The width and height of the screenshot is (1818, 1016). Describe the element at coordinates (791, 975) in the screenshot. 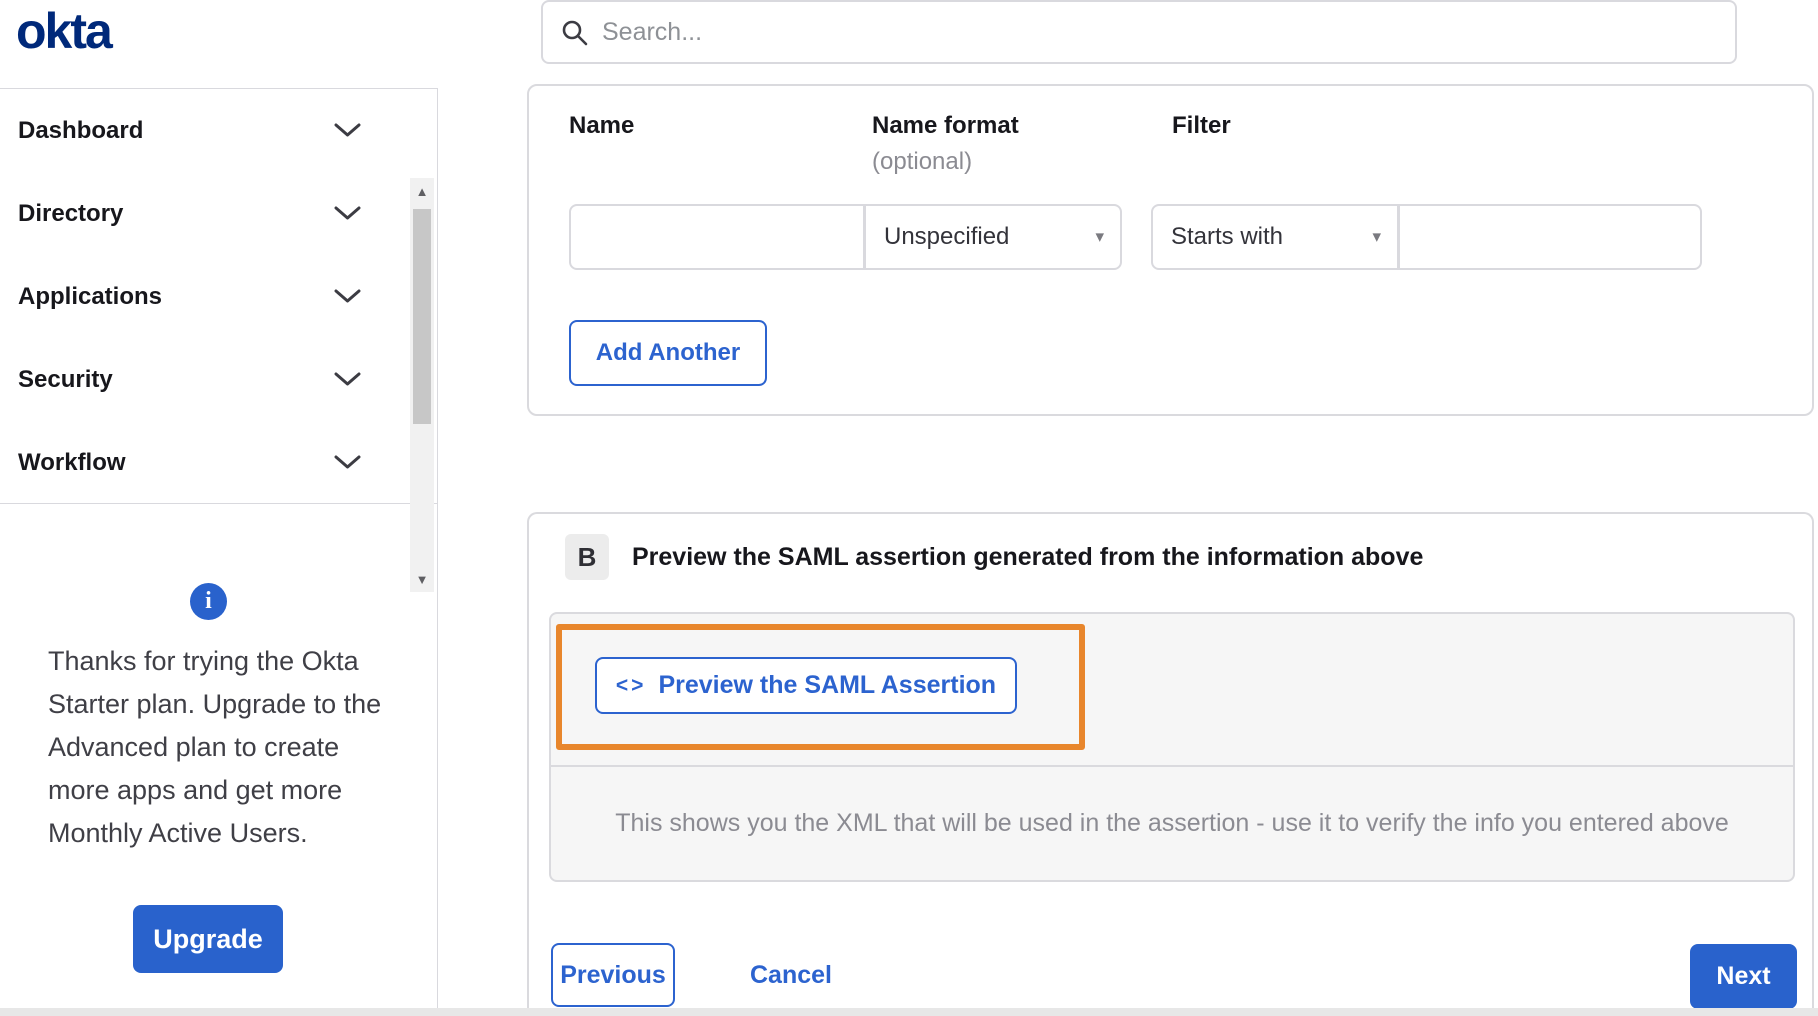

I see `cancel-link: Cancel` at that location.